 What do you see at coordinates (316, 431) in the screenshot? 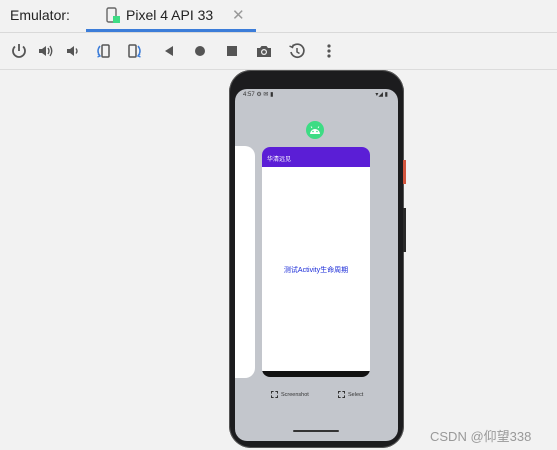
I see `gesture-home-pill` at bounding box center [316, 431].